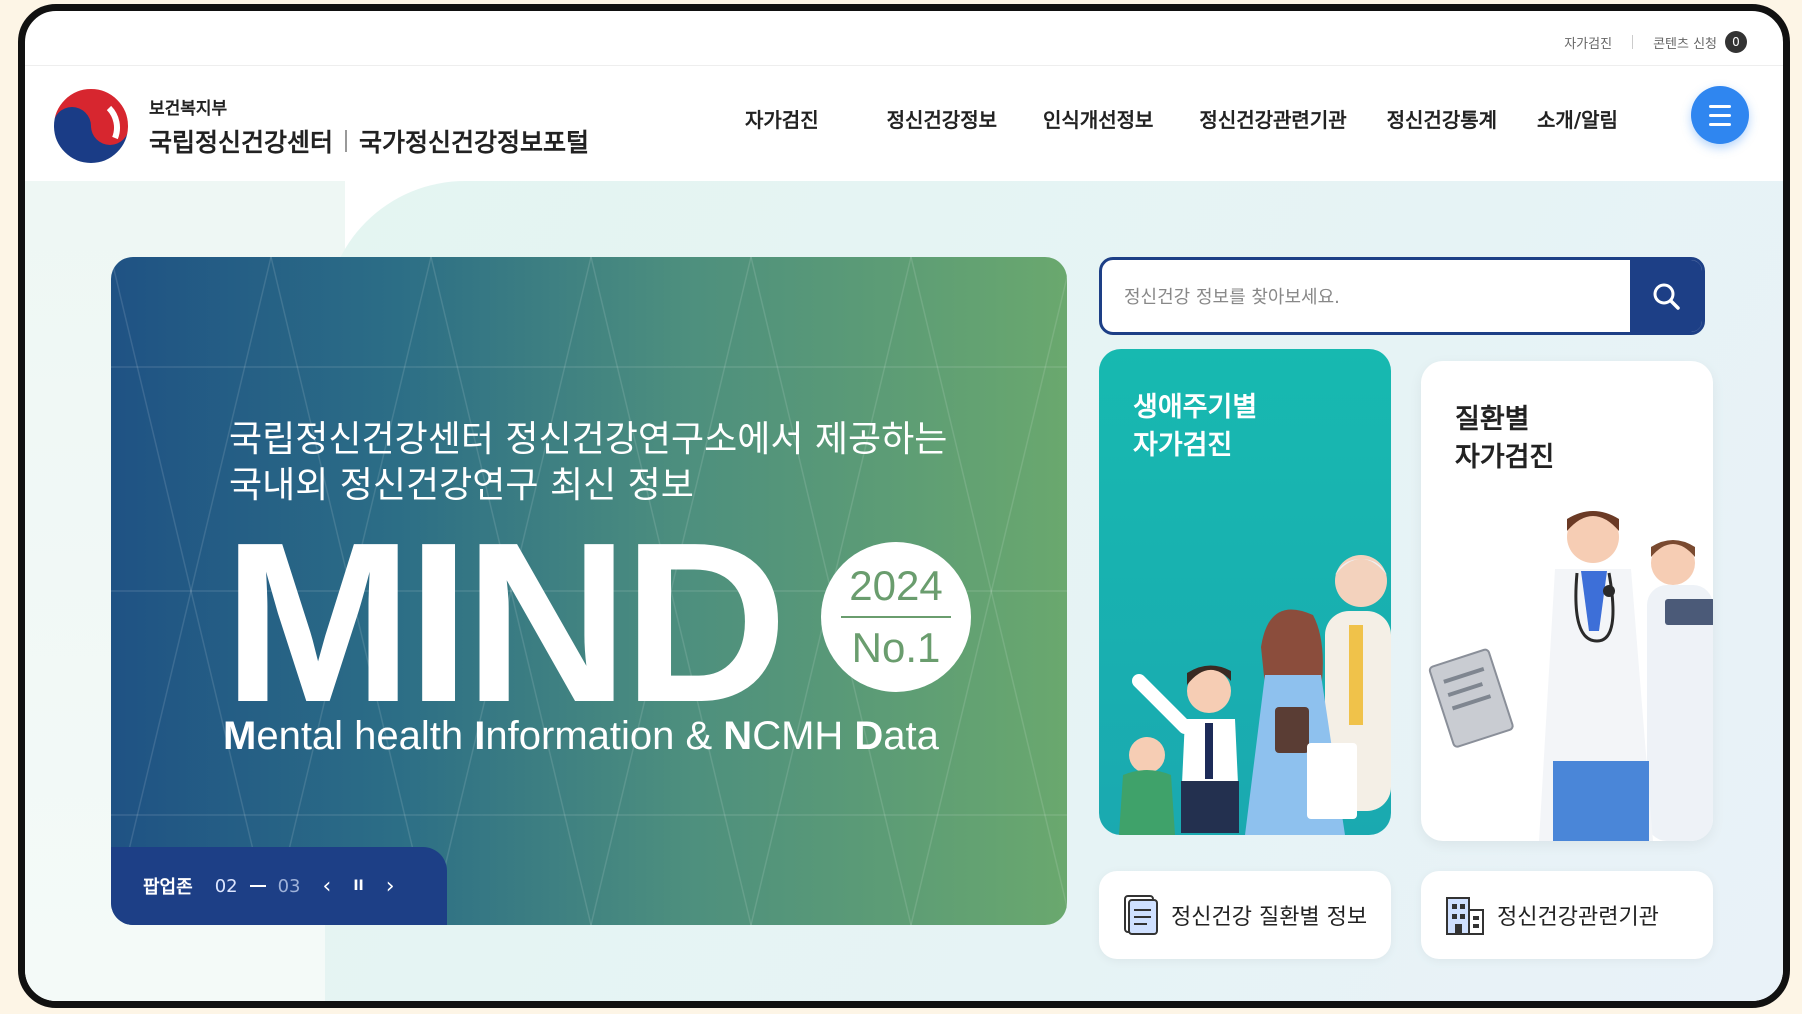 Image resolution: width=1802 pixels, height=1014 pixels. Describe the element at coordinates (474, 142) in the screenshot. I see `org-secondary: 국가정신건강정보포털` at that location.